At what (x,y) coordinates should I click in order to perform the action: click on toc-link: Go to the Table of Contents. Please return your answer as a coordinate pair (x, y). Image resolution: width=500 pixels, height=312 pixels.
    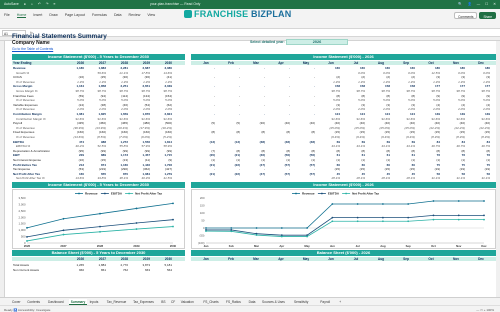
    Looking at the image, I should click on (32, 49).